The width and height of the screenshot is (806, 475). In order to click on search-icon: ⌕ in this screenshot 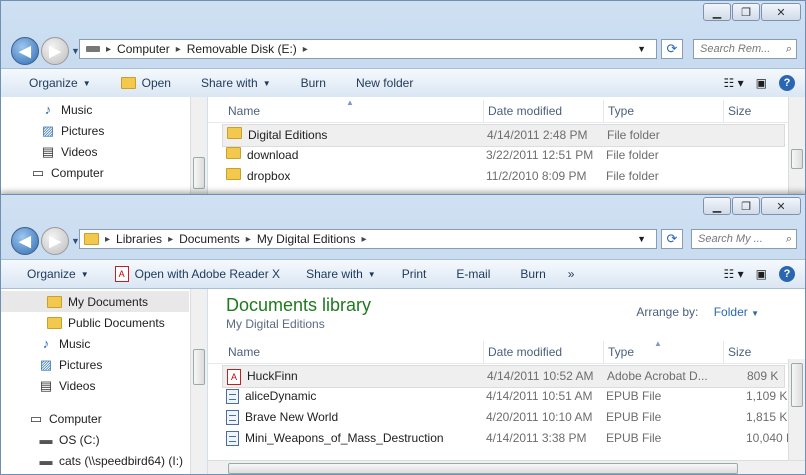, I will do `click(788, 238)`.